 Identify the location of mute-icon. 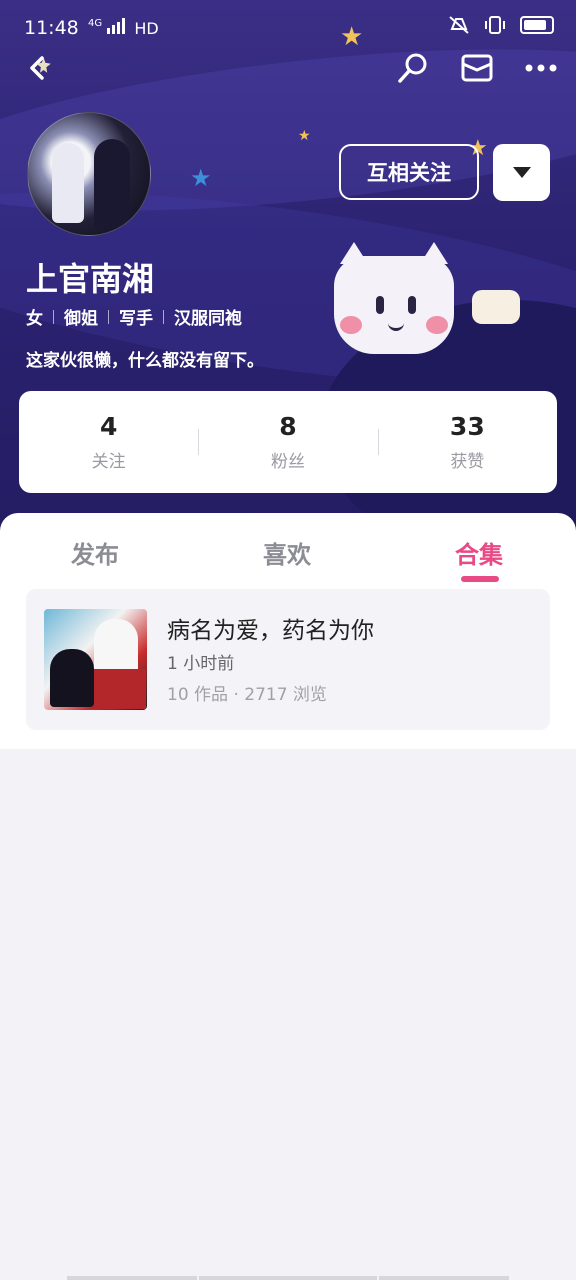
(459, 25).